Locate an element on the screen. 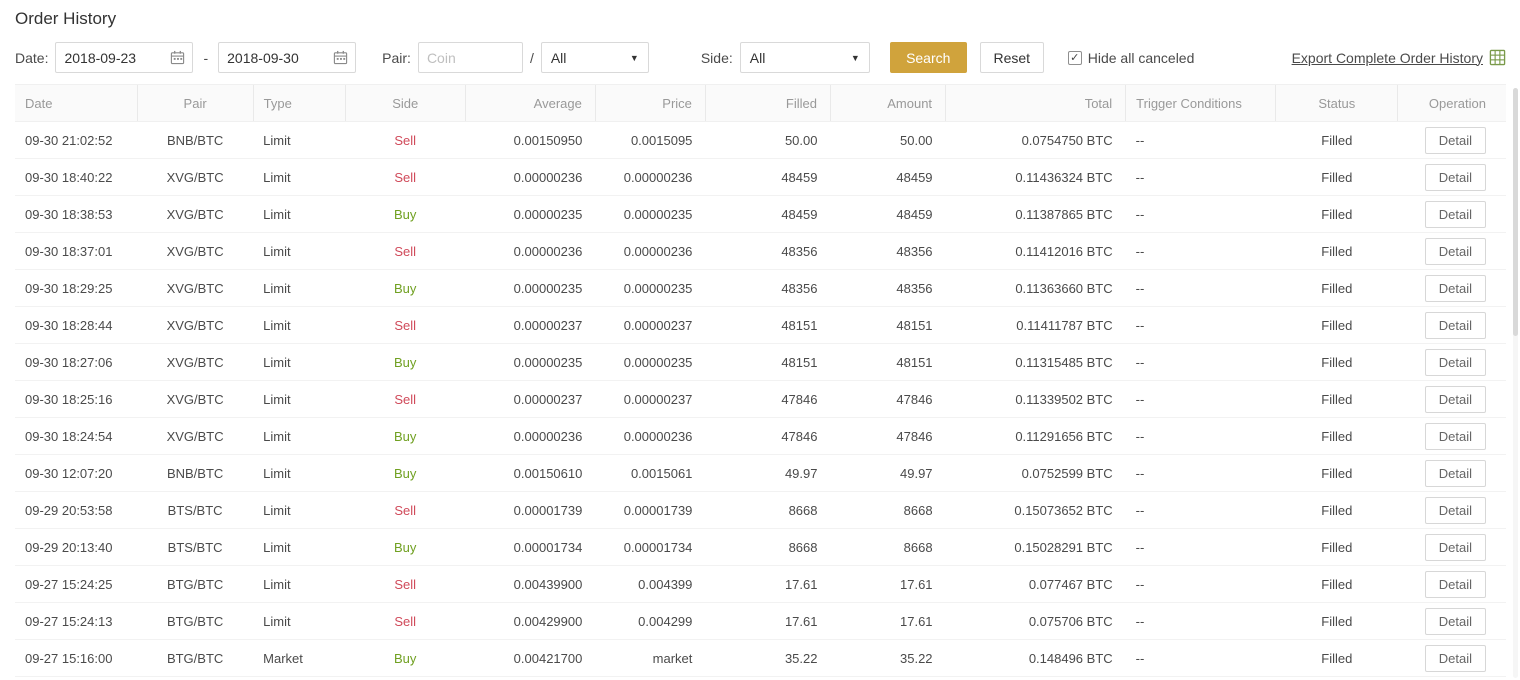 The height and width of the screenshot is (680, 1520). cell-average: 0.00150610 is located at coordinates (530, 473).